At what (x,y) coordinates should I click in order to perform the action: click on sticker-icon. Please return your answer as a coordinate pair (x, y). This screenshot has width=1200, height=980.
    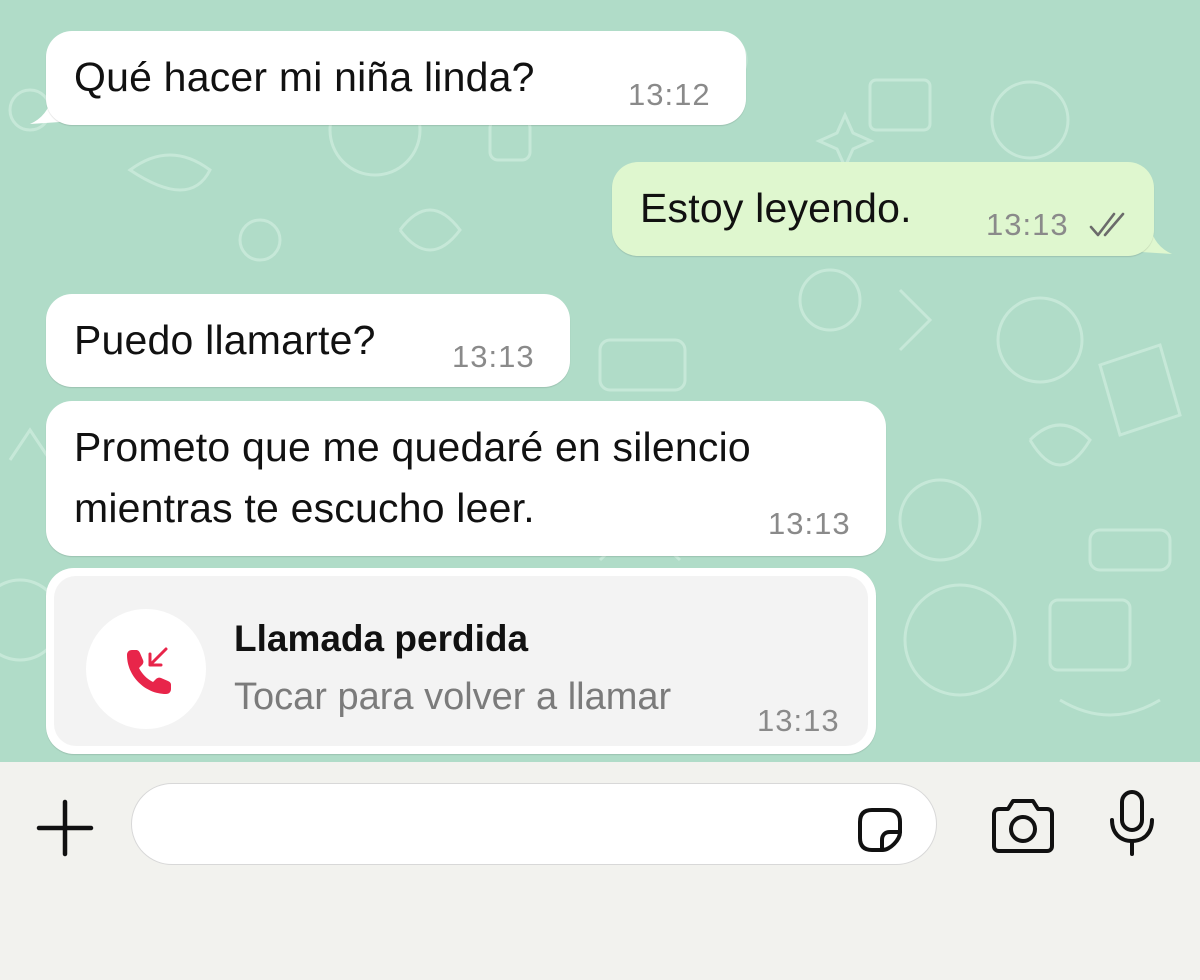
    Looking at the image, I should click on (880, 830).